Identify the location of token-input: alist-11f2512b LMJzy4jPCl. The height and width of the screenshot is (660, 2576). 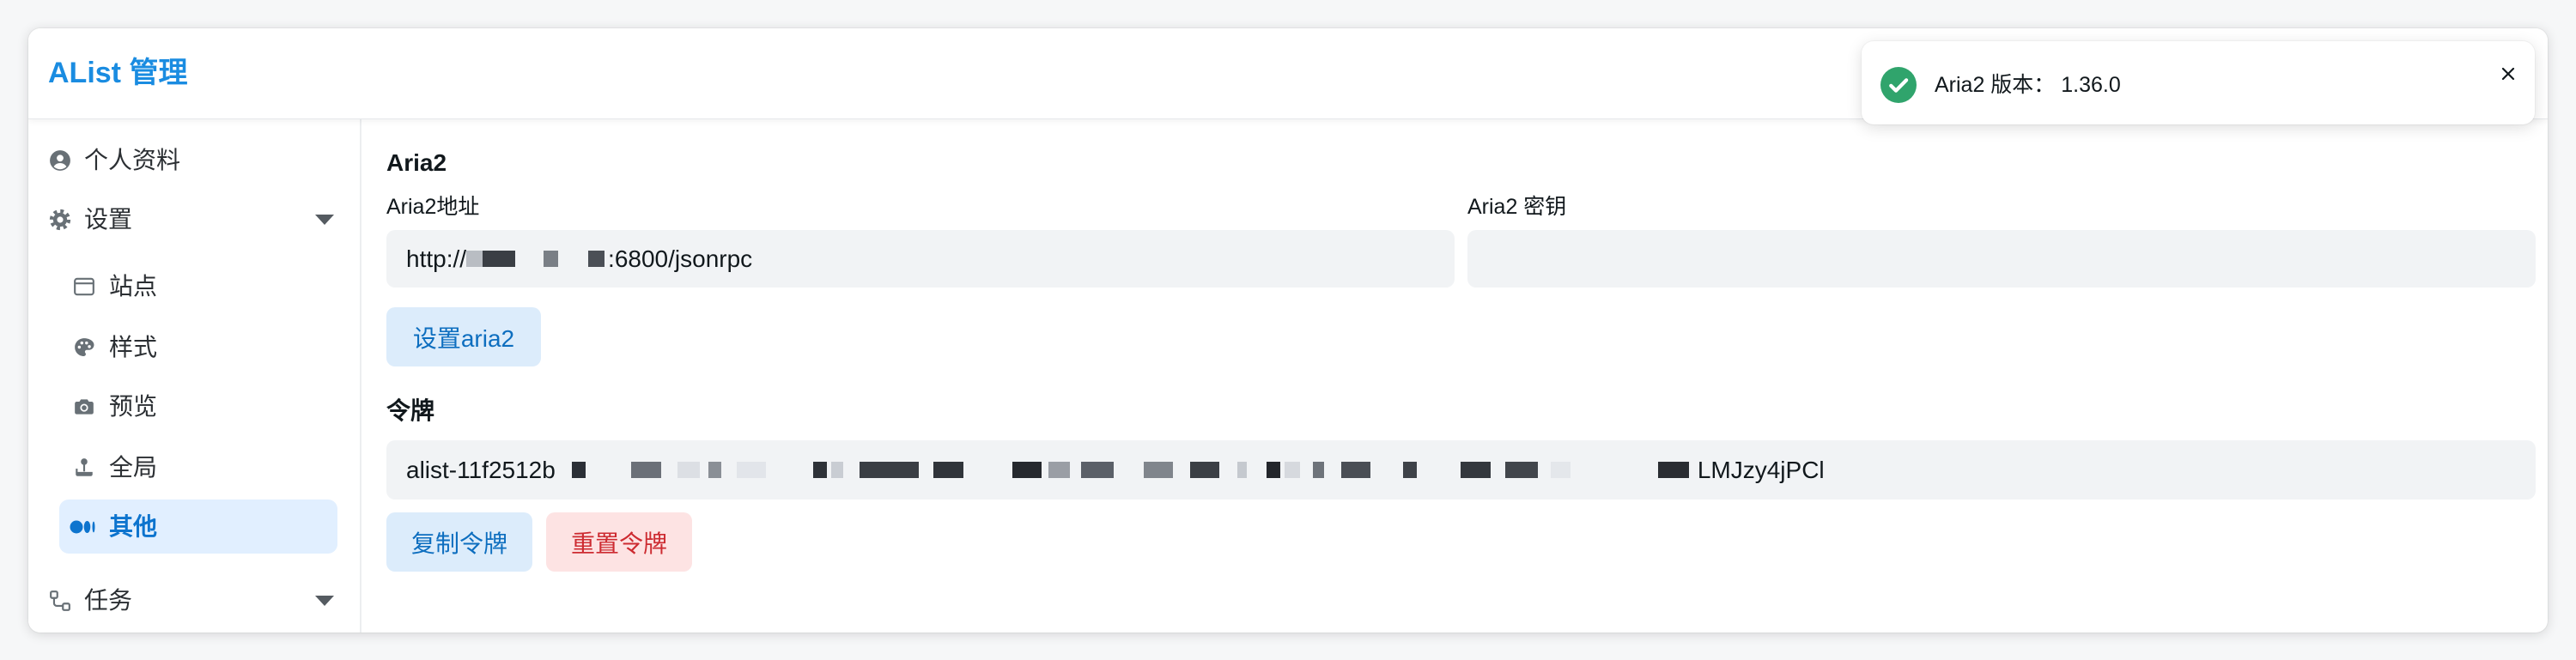
(1461, 470).